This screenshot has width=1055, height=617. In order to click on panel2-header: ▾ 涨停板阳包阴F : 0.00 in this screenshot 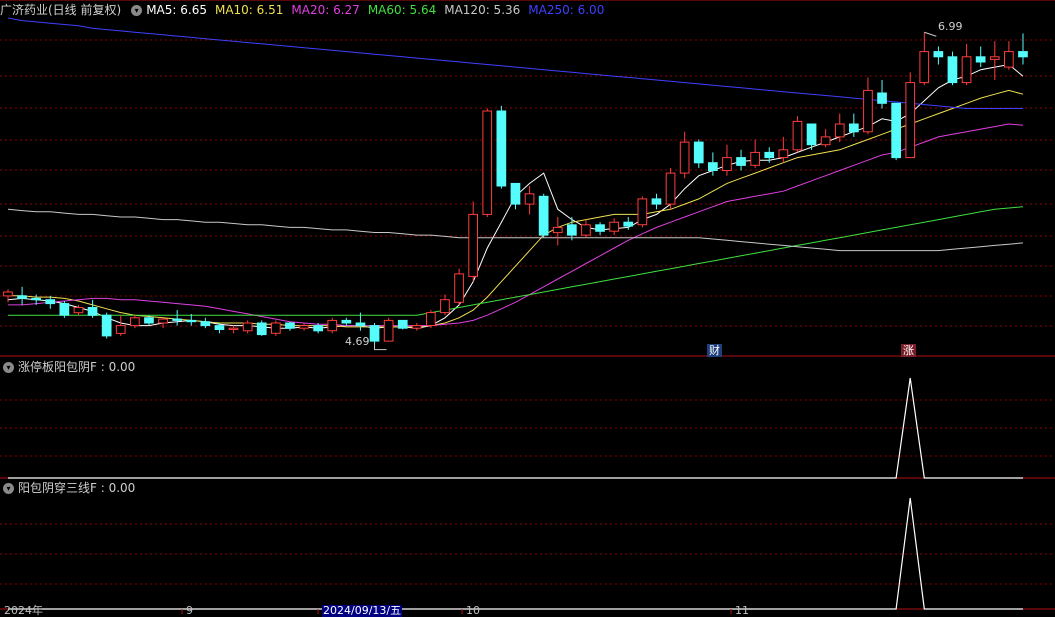, I will do `click(70, 367)`.